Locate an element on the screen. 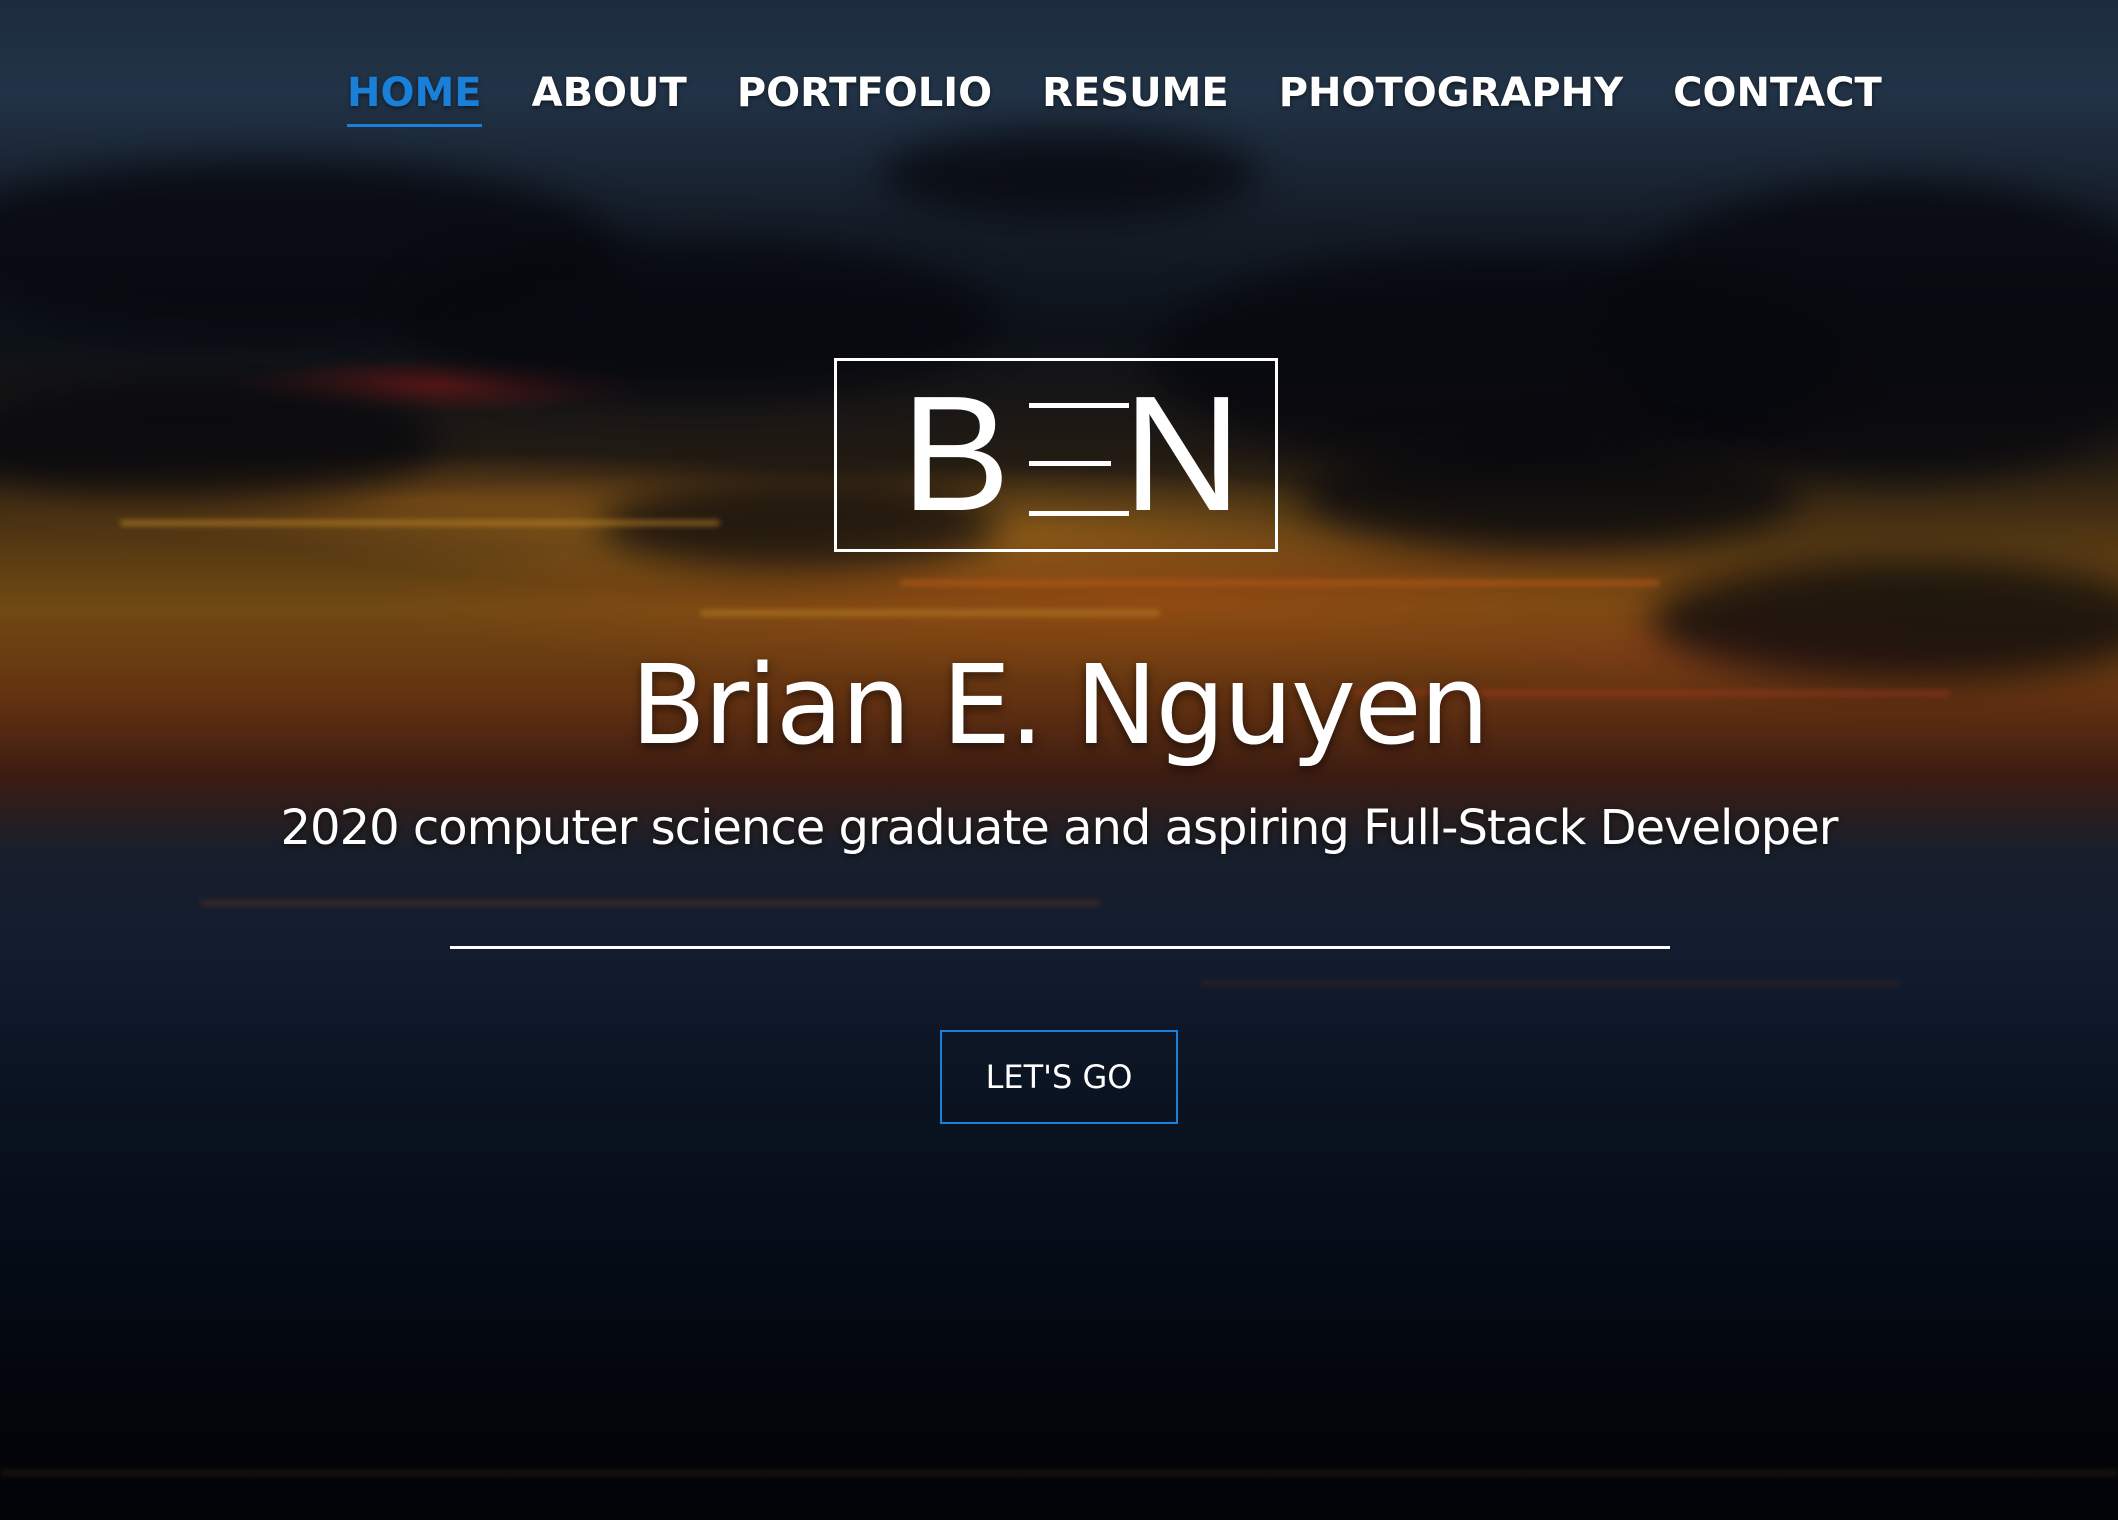 This screenshot has height=1520, width=2118. ben-logo: B N is located at coordinates (1056, 455).